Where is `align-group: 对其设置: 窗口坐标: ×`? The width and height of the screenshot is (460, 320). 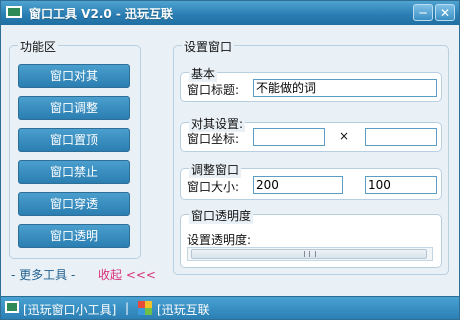
align-group: 对其设置: 窗口坐标: × is located at coordinates (311, 133).